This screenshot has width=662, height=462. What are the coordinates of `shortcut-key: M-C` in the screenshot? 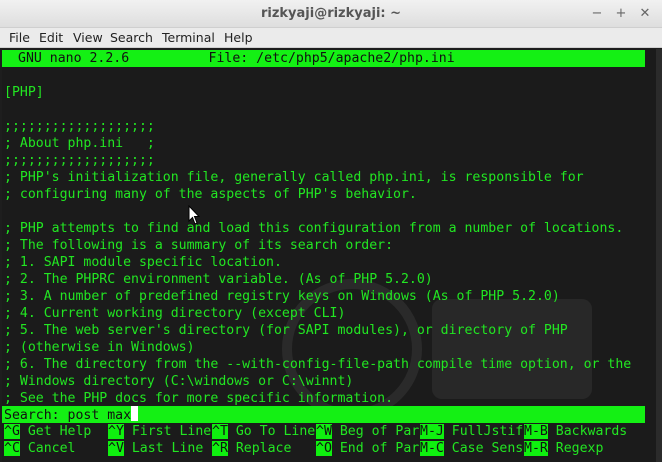 It's located at (432, 448).